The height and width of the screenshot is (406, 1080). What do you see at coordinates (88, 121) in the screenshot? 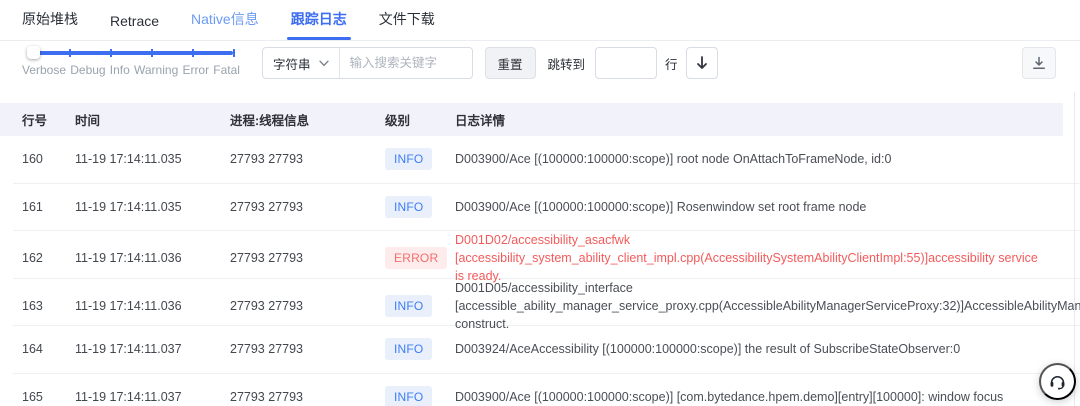
I see `header-time: 时间` at bounding box center [88, 121].